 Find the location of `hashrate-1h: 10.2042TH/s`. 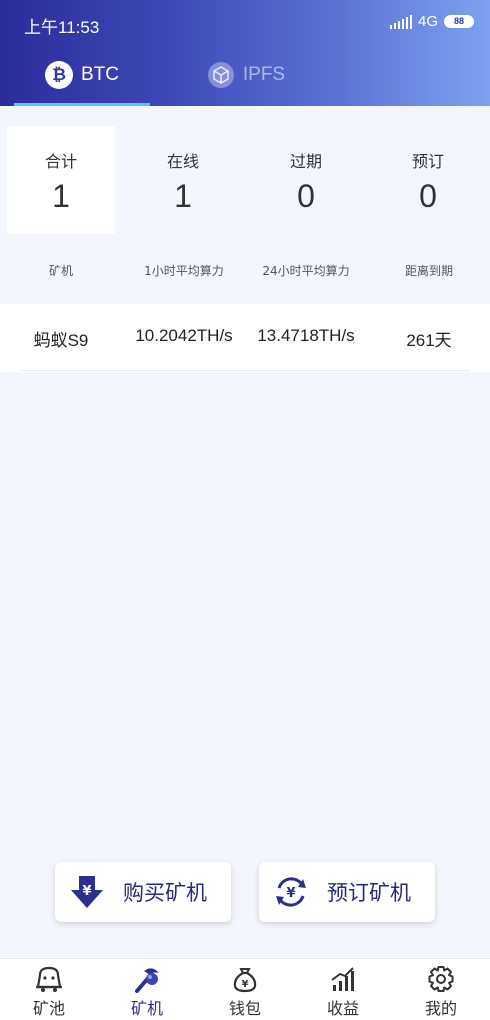

hashrate-1h: 10.2042TH/s is located at coordinates (184, 335).